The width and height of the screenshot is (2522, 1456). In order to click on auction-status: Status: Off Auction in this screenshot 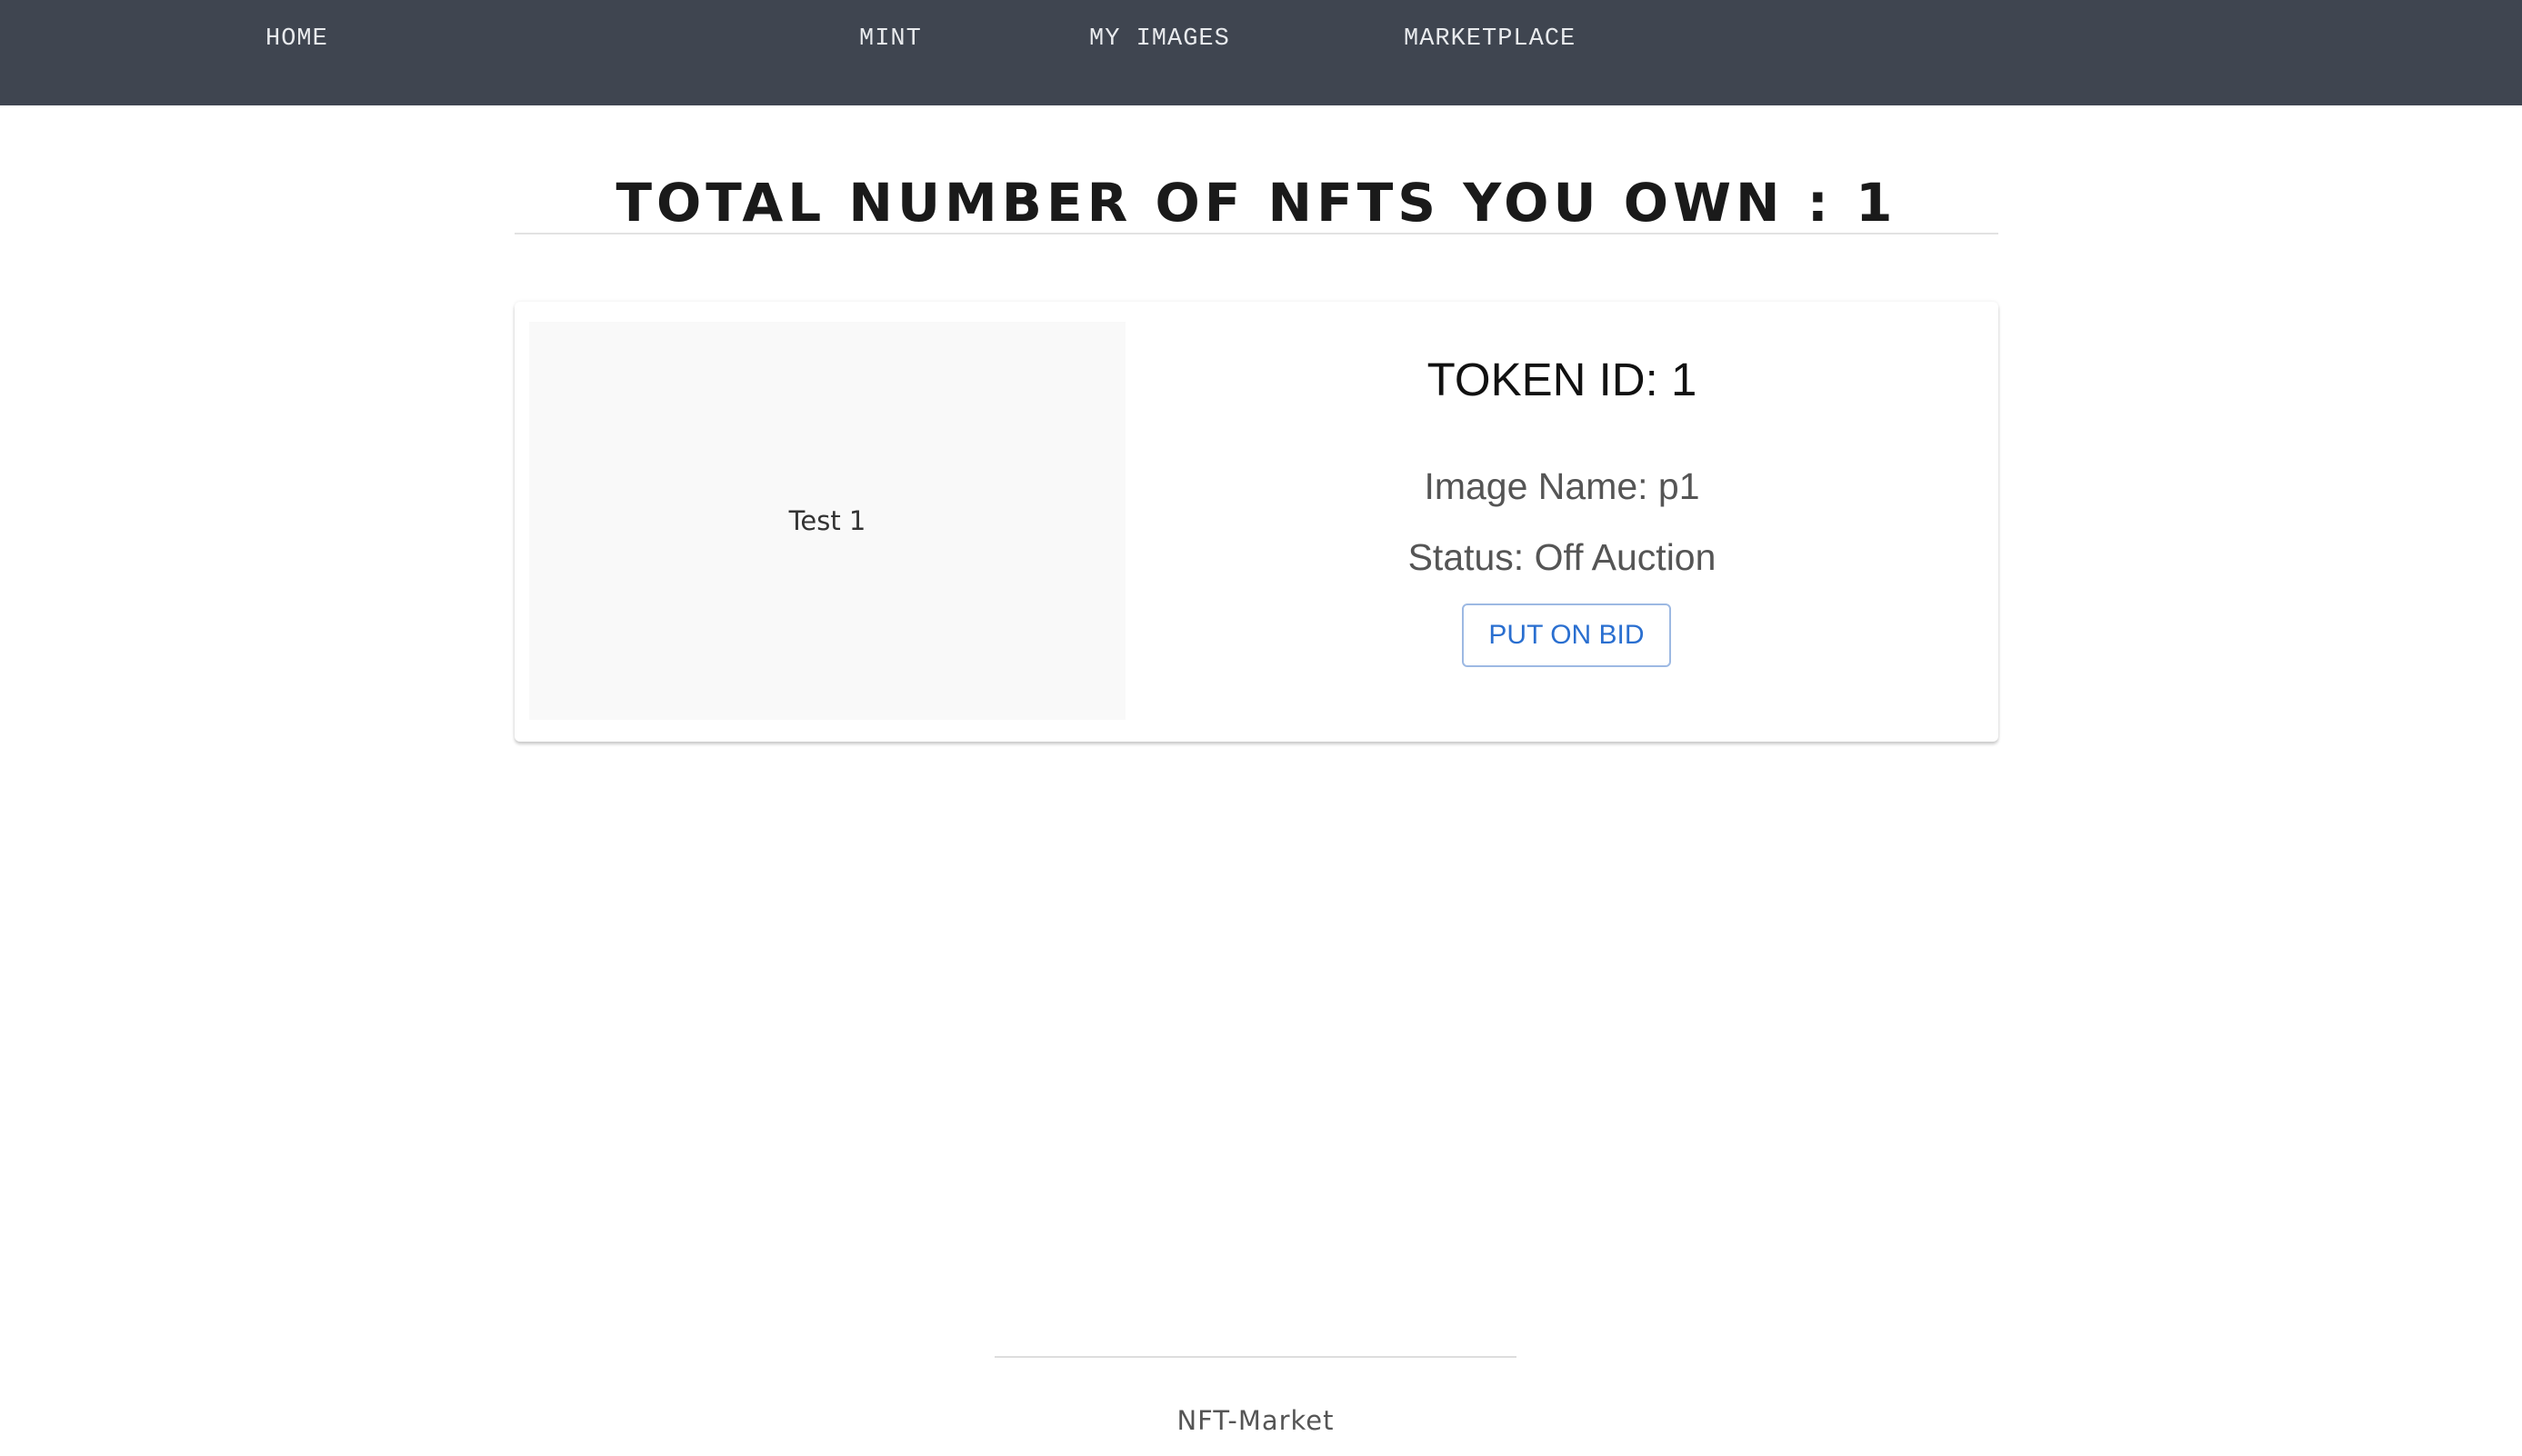, I will do `click(1562, 557)`.